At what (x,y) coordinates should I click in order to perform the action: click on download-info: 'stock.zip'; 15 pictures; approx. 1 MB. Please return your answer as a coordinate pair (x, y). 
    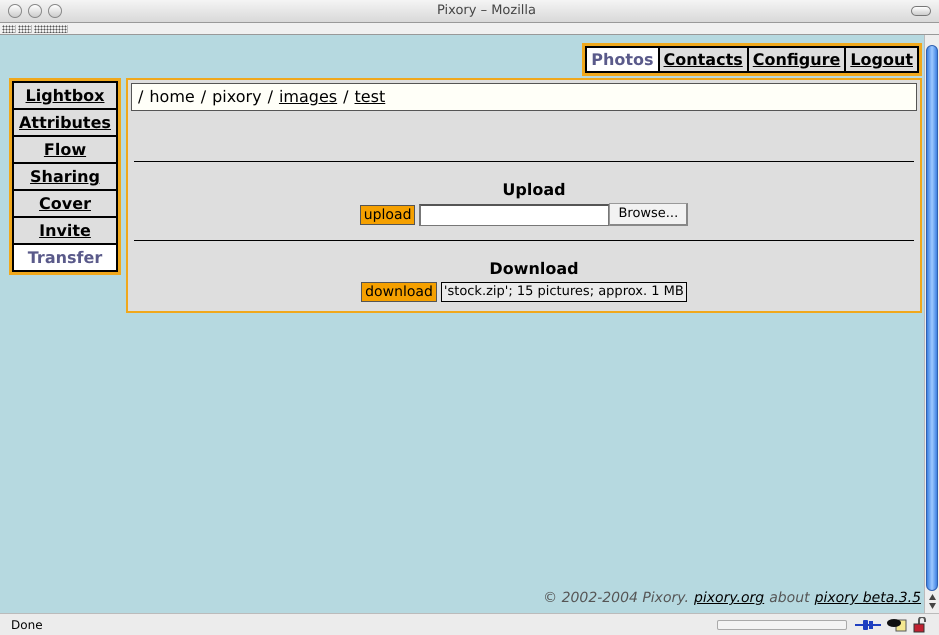
    Looking at the image, I should click on (563, 292).